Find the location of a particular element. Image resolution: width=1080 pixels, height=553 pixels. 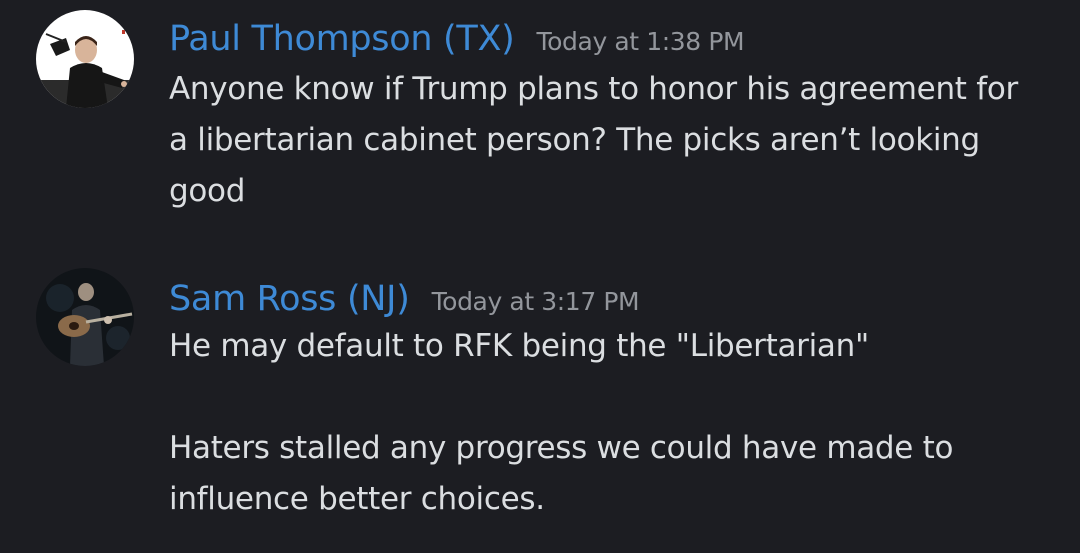

avatar-photo-guitarist is located at coordinates (85, 317).